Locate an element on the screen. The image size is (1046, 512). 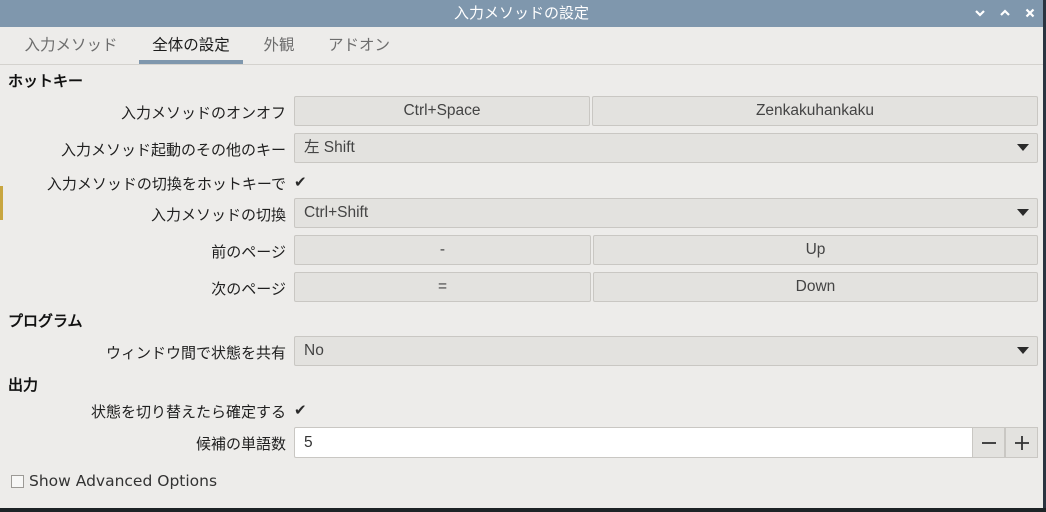
minimize-button is located at coordinates (980, 13).